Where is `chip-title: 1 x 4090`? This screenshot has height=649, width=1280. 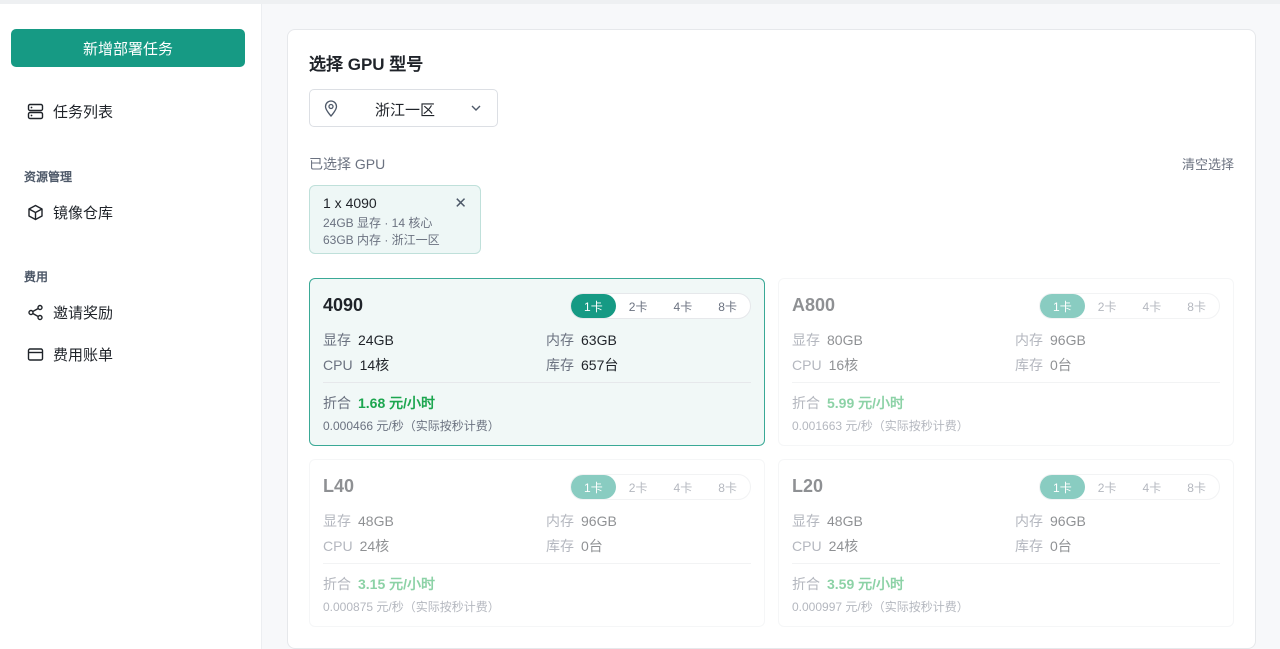 chip-title: 1 x 4090 is located at coordinates (350, 203).